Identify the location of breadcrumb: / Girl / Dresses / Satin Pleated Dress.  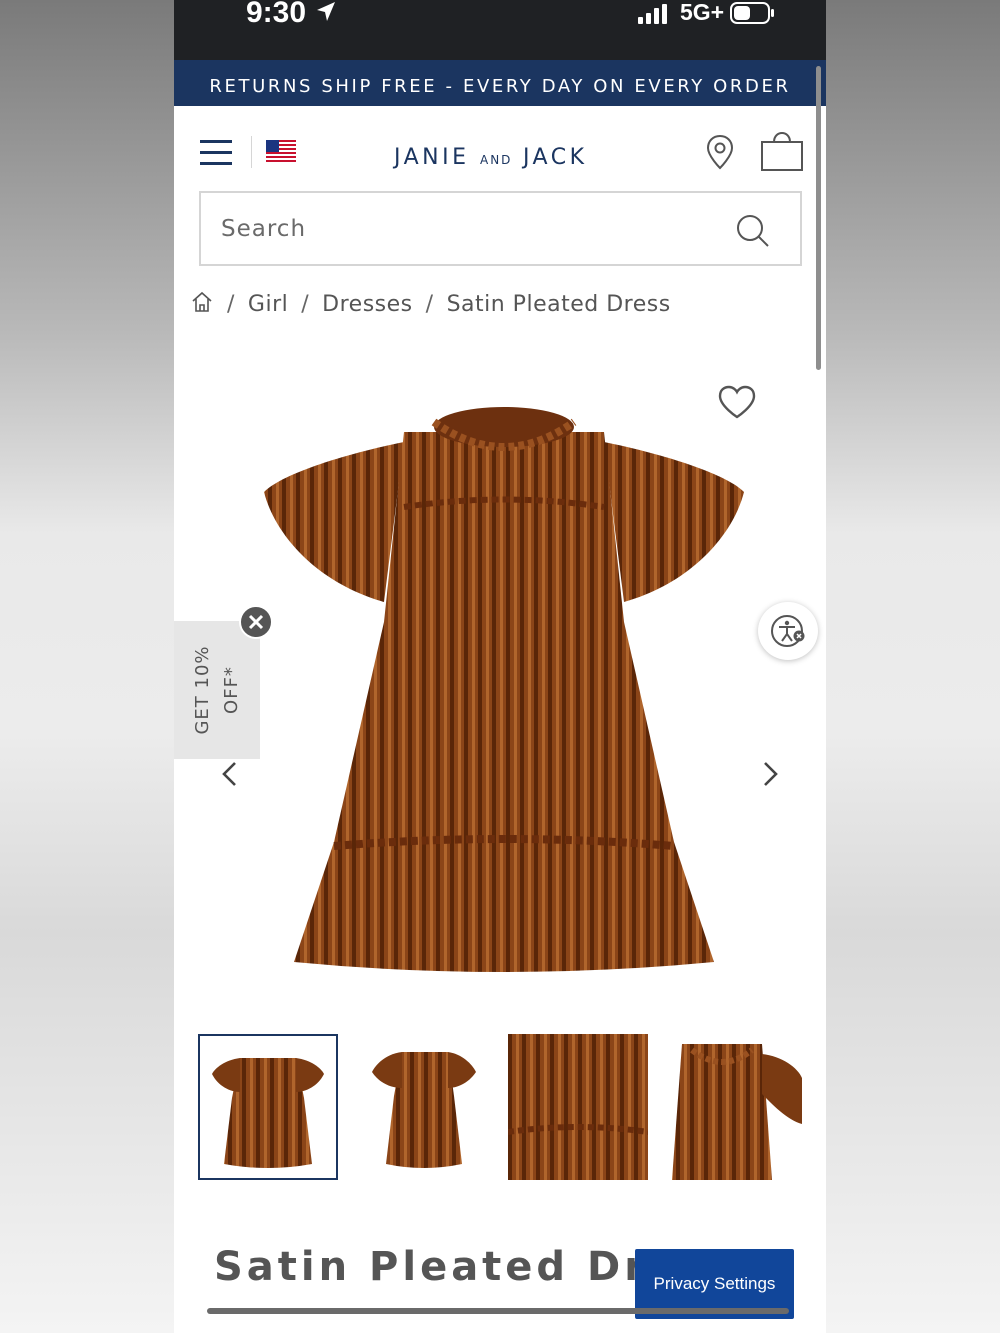
(430, 304).